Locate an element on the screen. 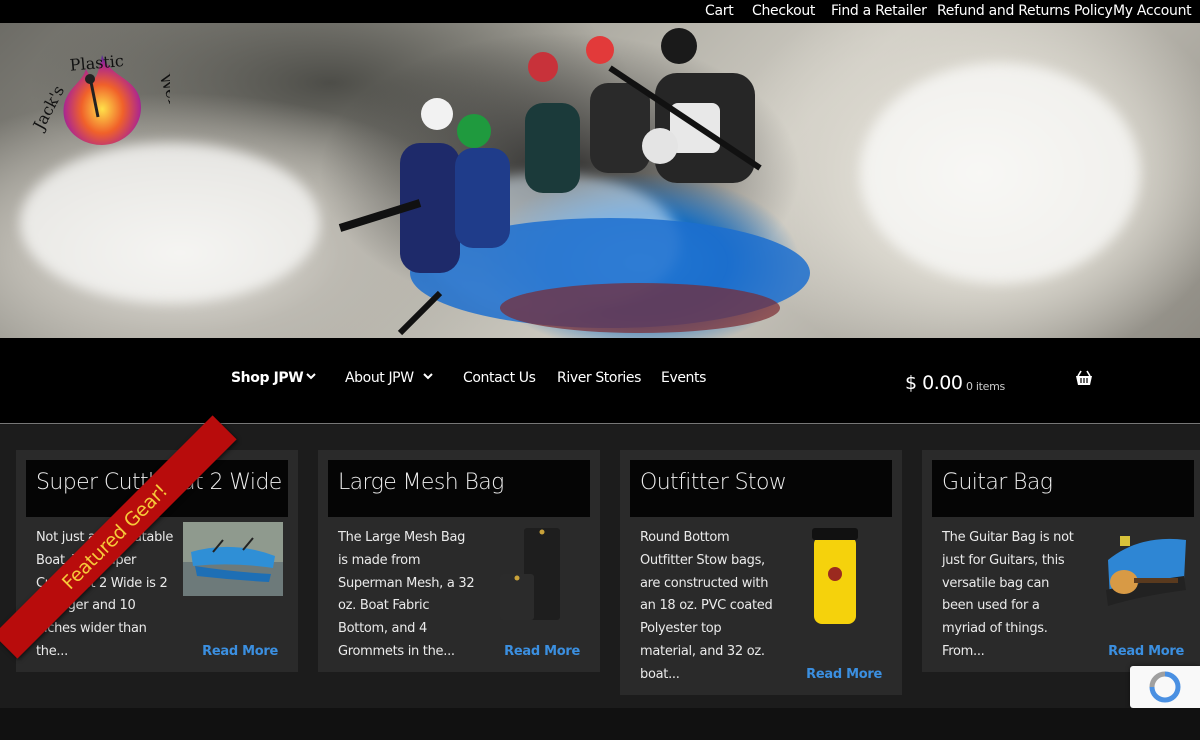  nav-item-contact-us: Contact Us is located at coordinates (499, 378).